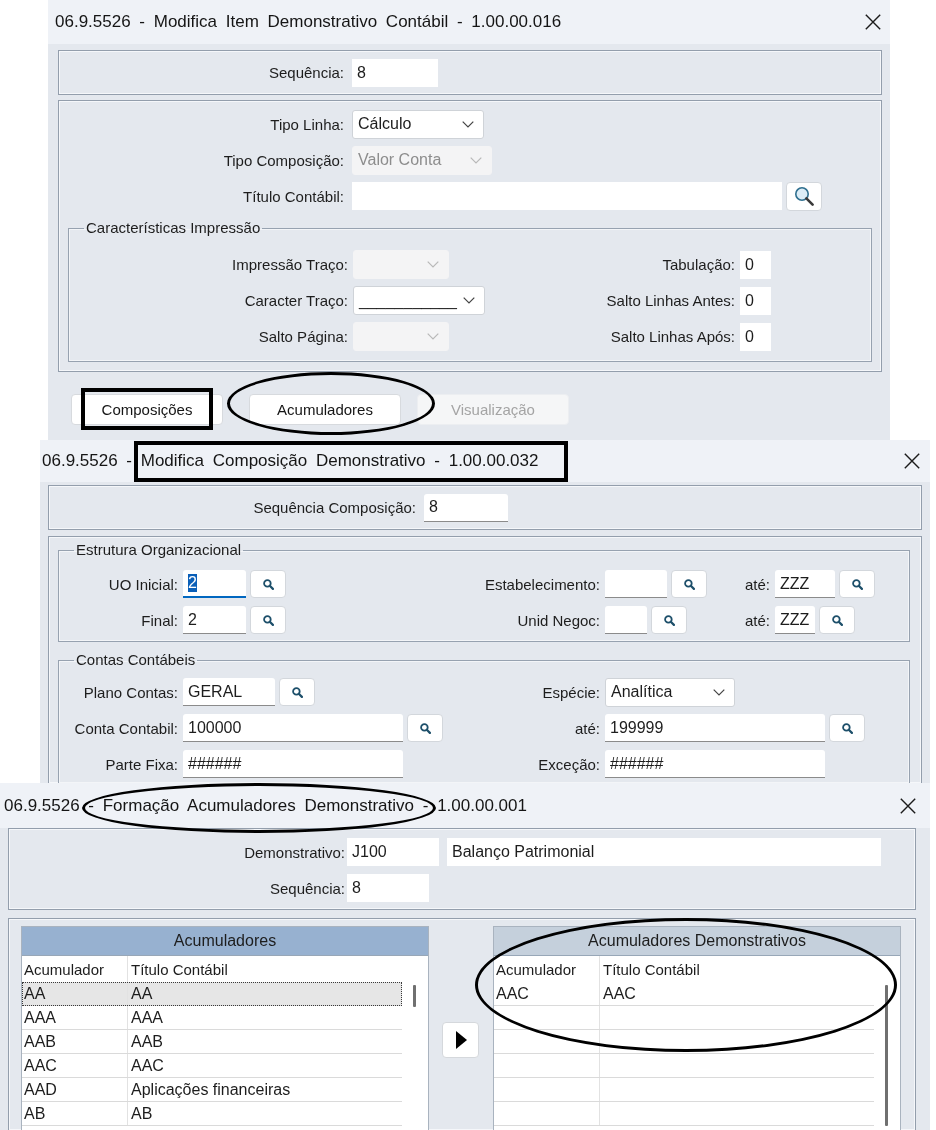  I want to click on field-label: Sequência:, so click(307, 888).